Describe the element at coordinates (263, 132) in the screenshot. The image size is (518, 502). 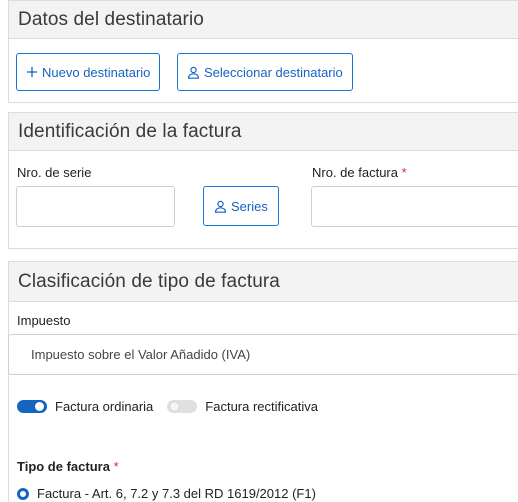
I see `invoice-id-card-header: Identificación de la factura` at that location.